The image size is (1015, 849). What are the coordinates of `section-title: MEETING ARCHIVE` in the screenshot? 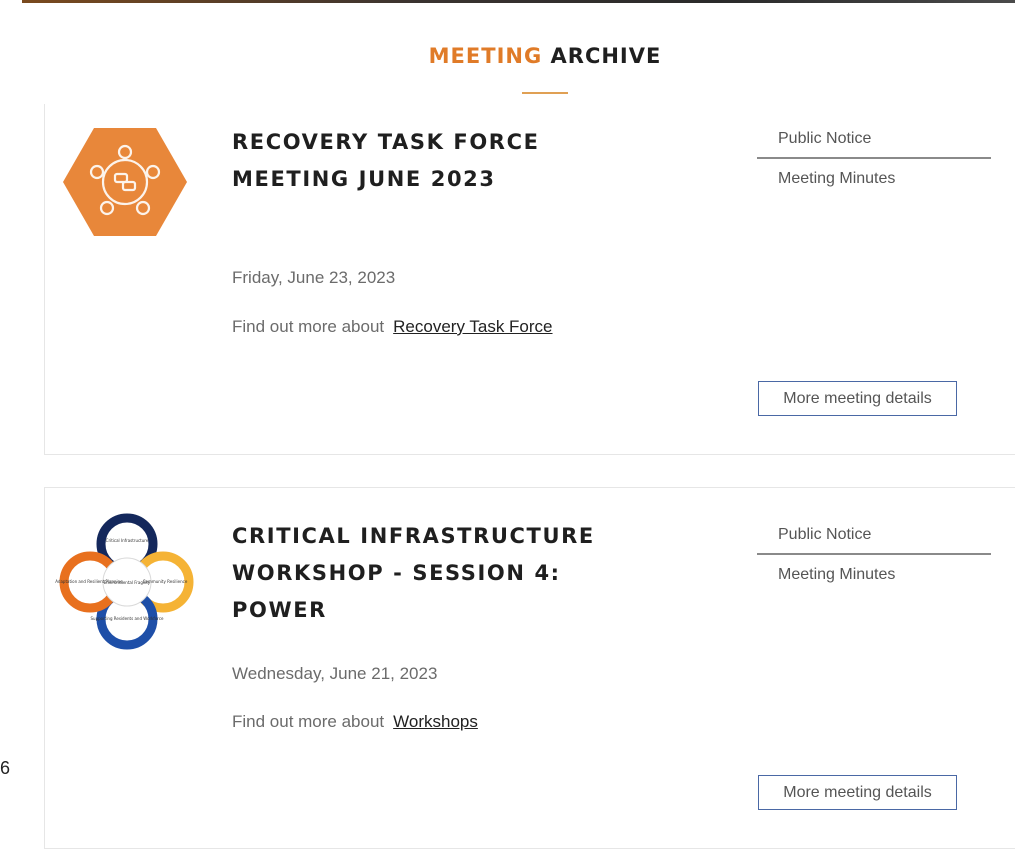 It's located at (545, 56).